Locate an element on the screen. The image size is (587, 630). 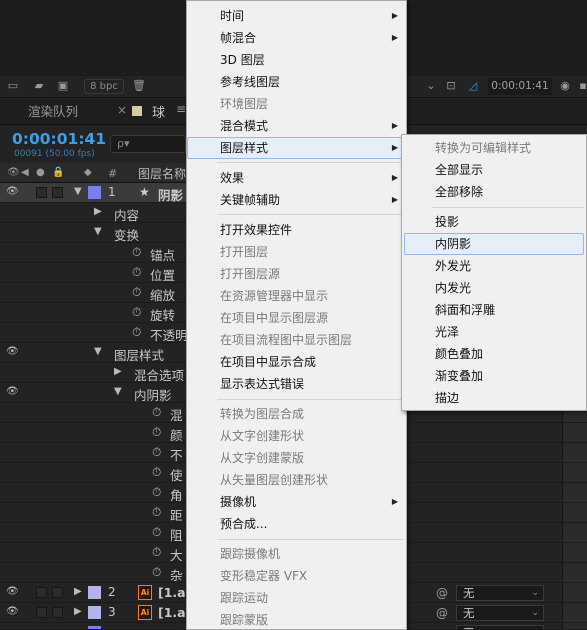
menu-item-create-shapes-from-text: 从文字创建形状 is located at coordinates (296, 436).